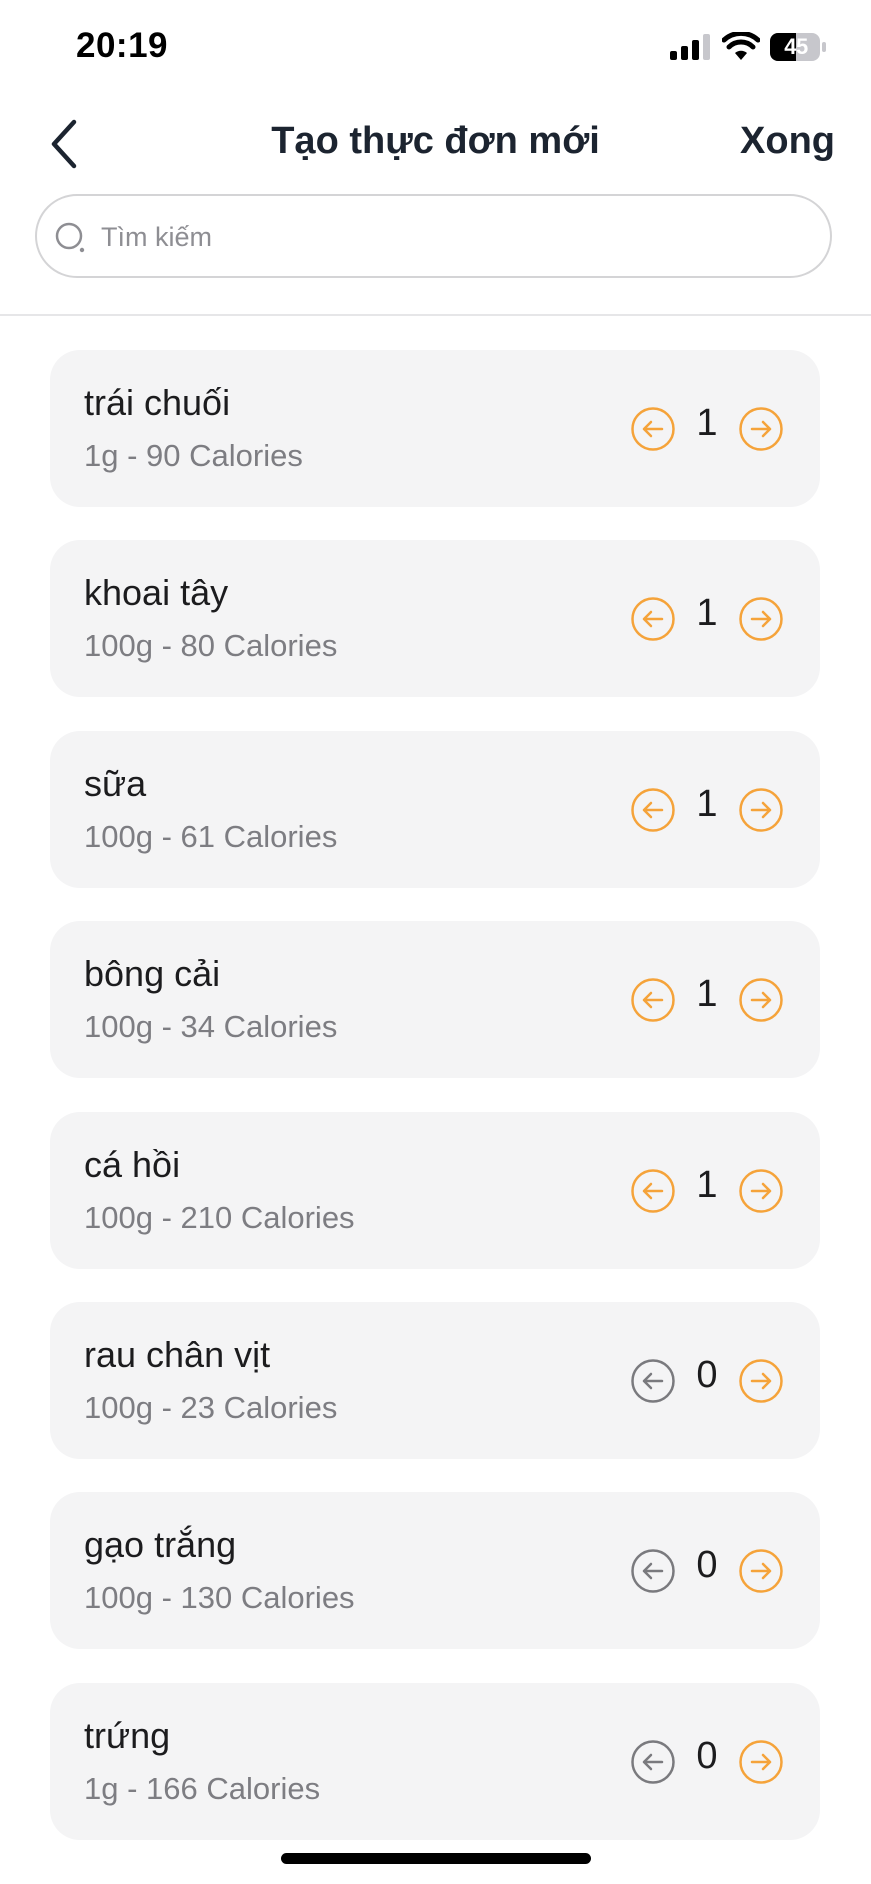 The height and width of the screenshot is (1884, 871). I want to click on search-input, so click(451, 237).